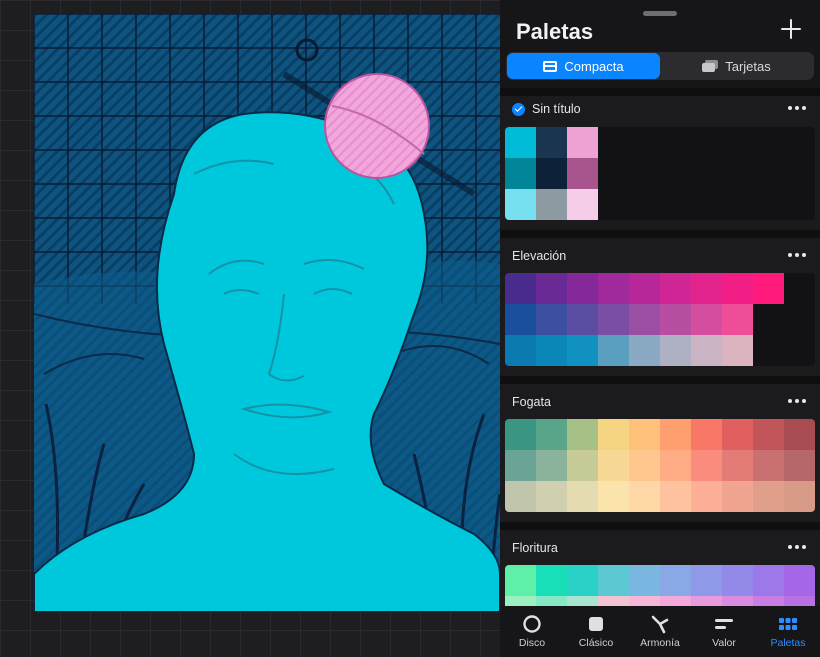 The width and height of the screenshot is (820, 657). Describe the element at coordinates (791, 29) in the screenshot. I see `add-palette-button` at that location.